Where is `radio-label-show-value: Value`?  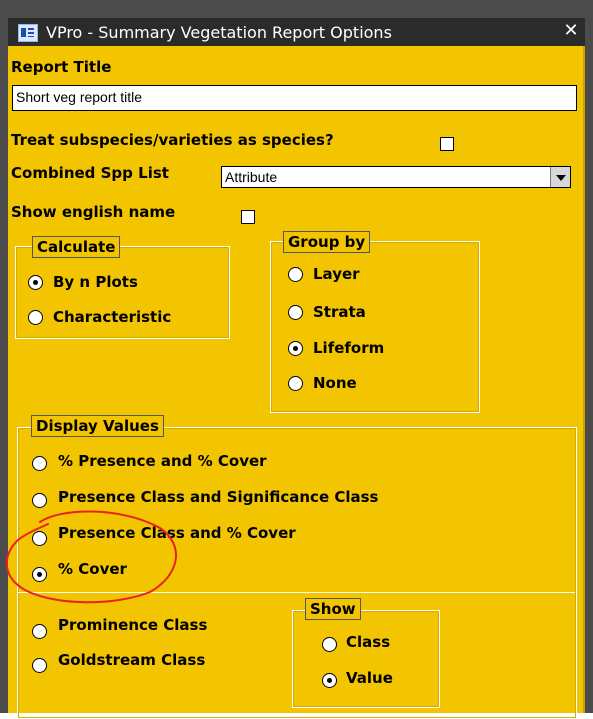
radio-label-show-value: Value is located at coordinates (369, 678).